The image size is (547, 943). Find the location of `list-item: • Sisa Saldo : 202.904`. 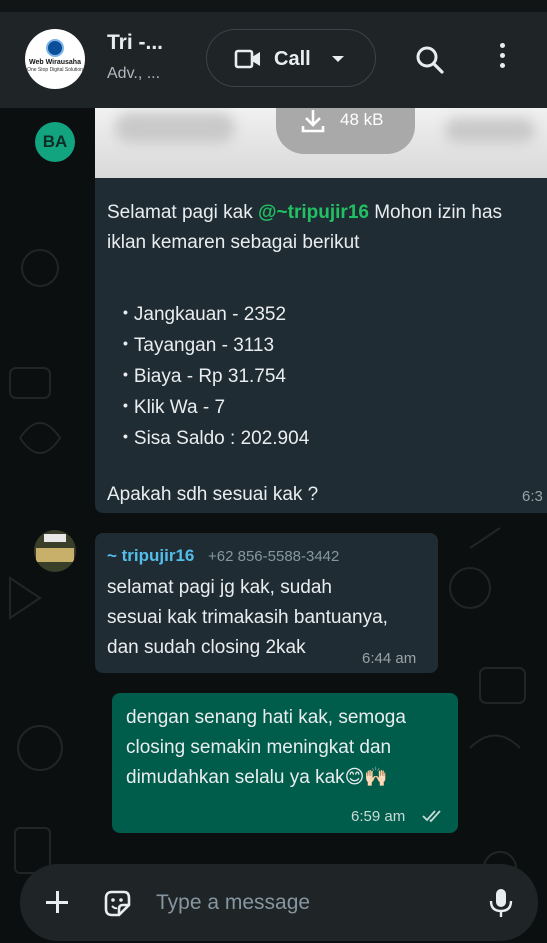

list-item: • Sisa Saldo : 202.904 is located at coordinates (216, 438).